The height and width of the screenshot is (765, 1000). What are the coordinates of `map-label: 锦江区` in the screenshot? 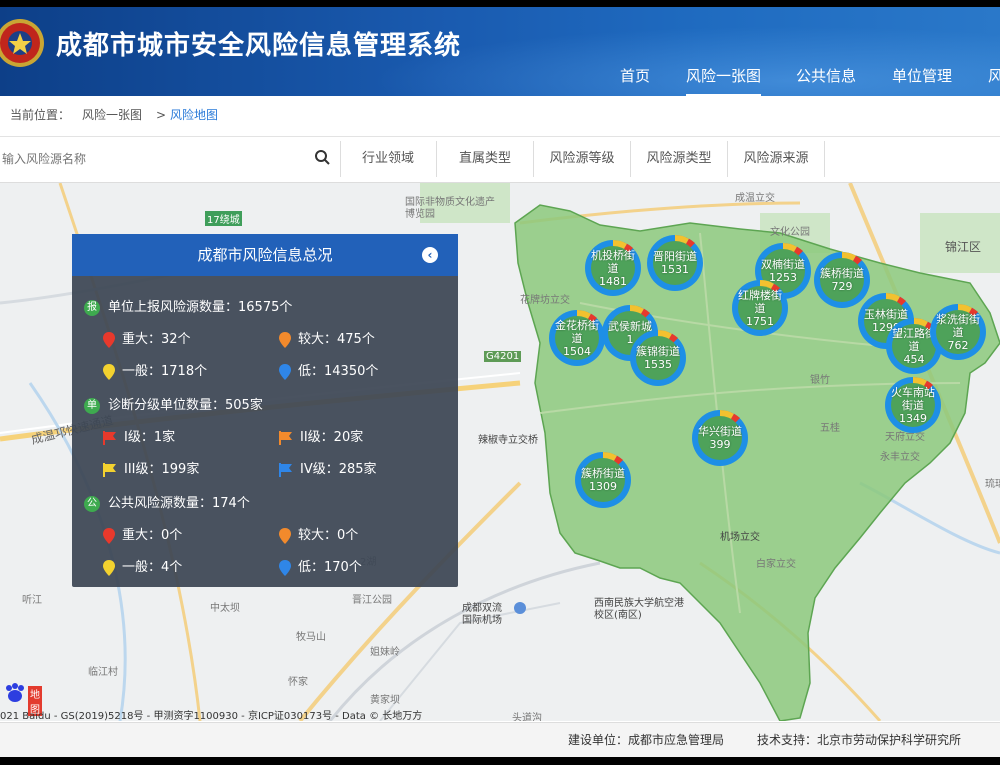 It's located at (963, 247).